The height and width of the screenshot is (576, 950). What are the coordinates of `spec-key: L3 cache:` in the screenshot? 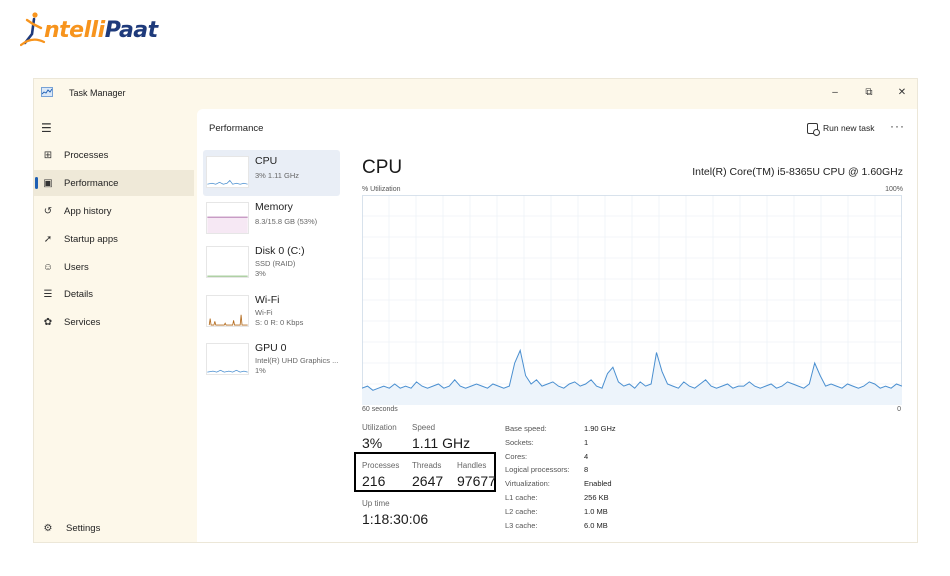 It's located at (521, 525).